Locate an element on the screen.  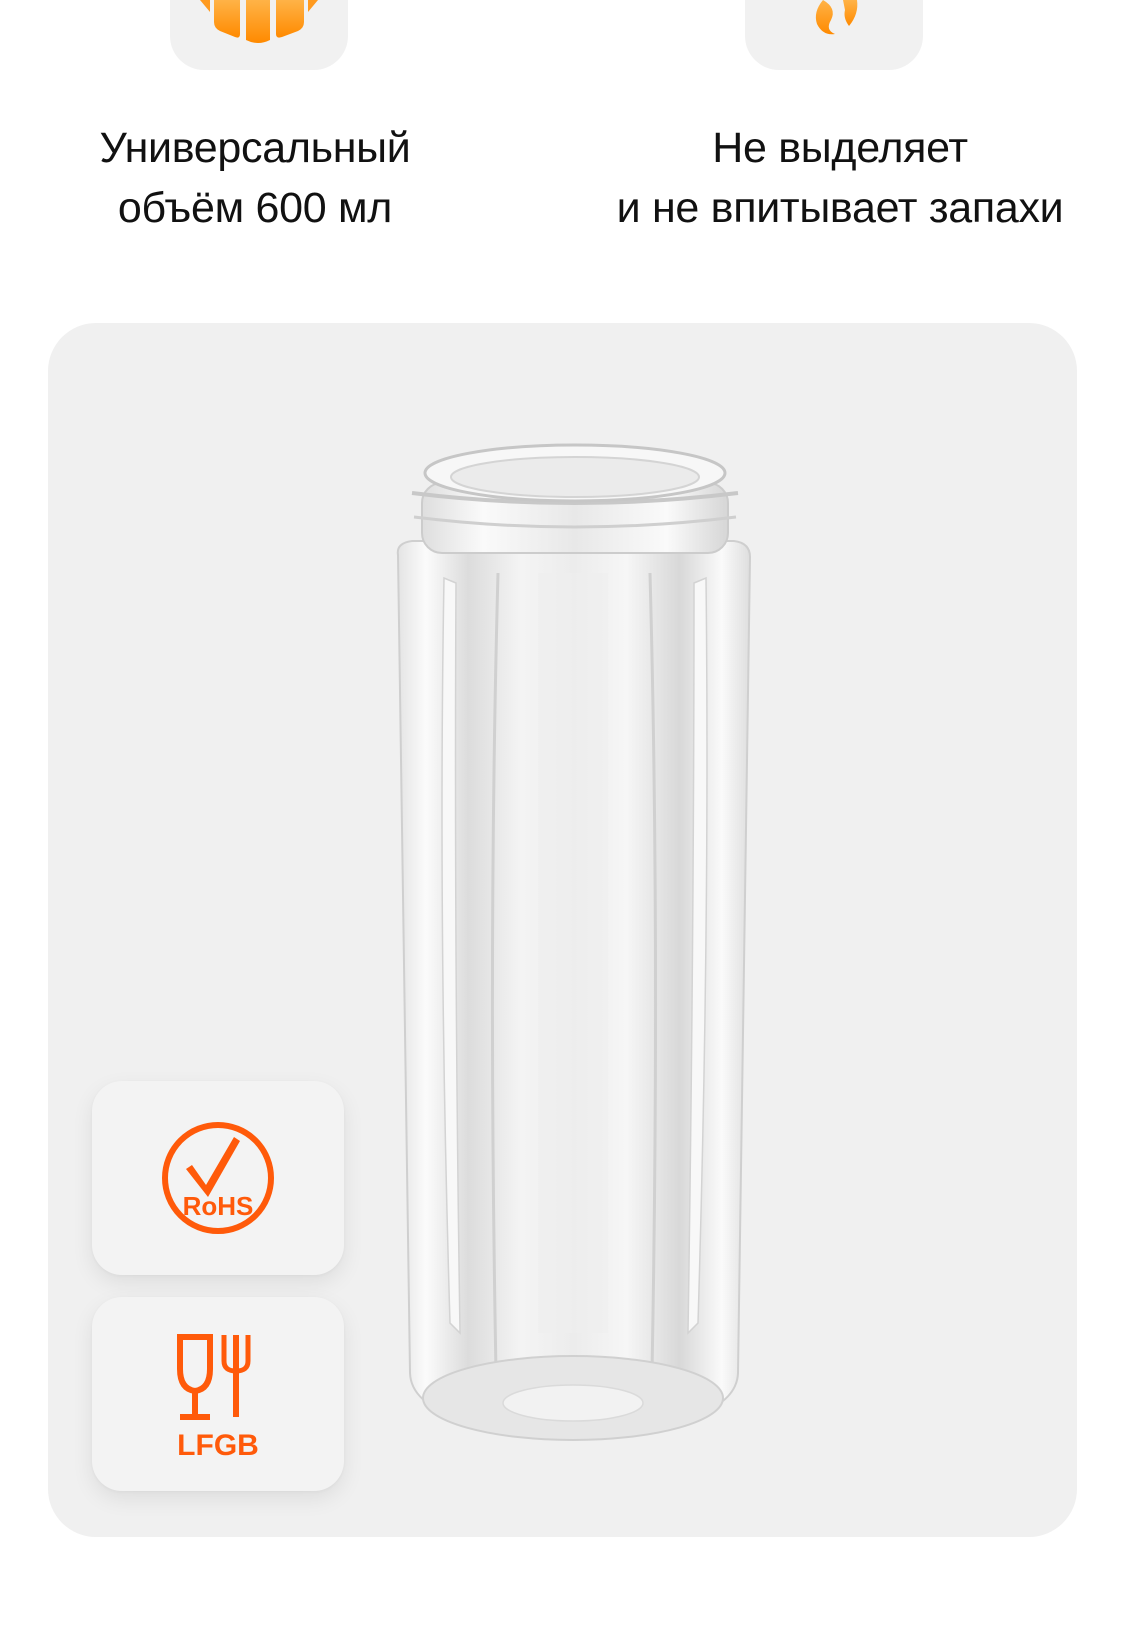
rohs-check-icon: RoHS is located at coordinates (218, 1178).